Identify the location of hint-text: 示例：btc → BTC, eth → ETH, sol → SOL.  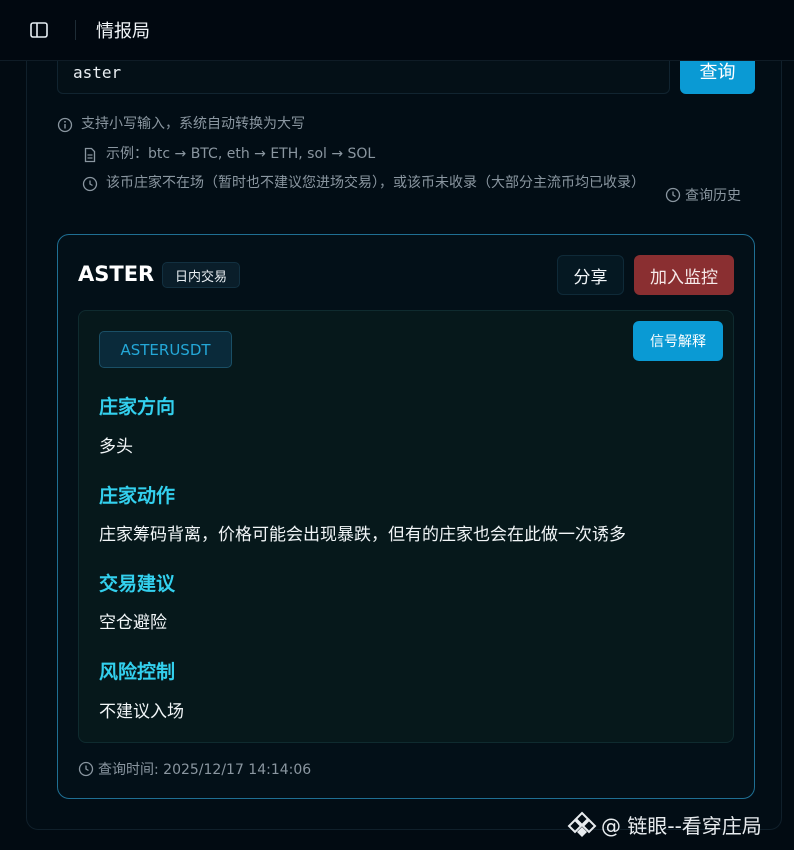
(241, 154).